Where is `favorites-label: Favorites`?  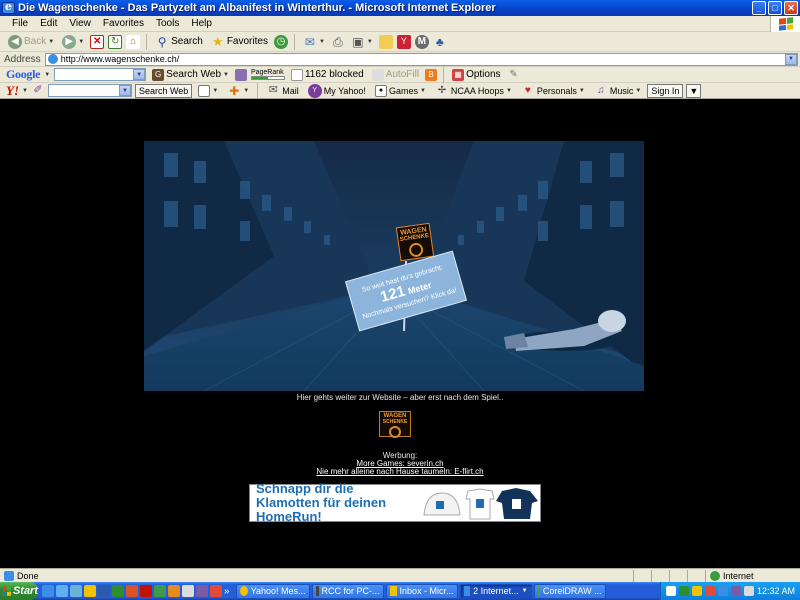
favorites-label: Favorites is located at coordinates (247, 41).